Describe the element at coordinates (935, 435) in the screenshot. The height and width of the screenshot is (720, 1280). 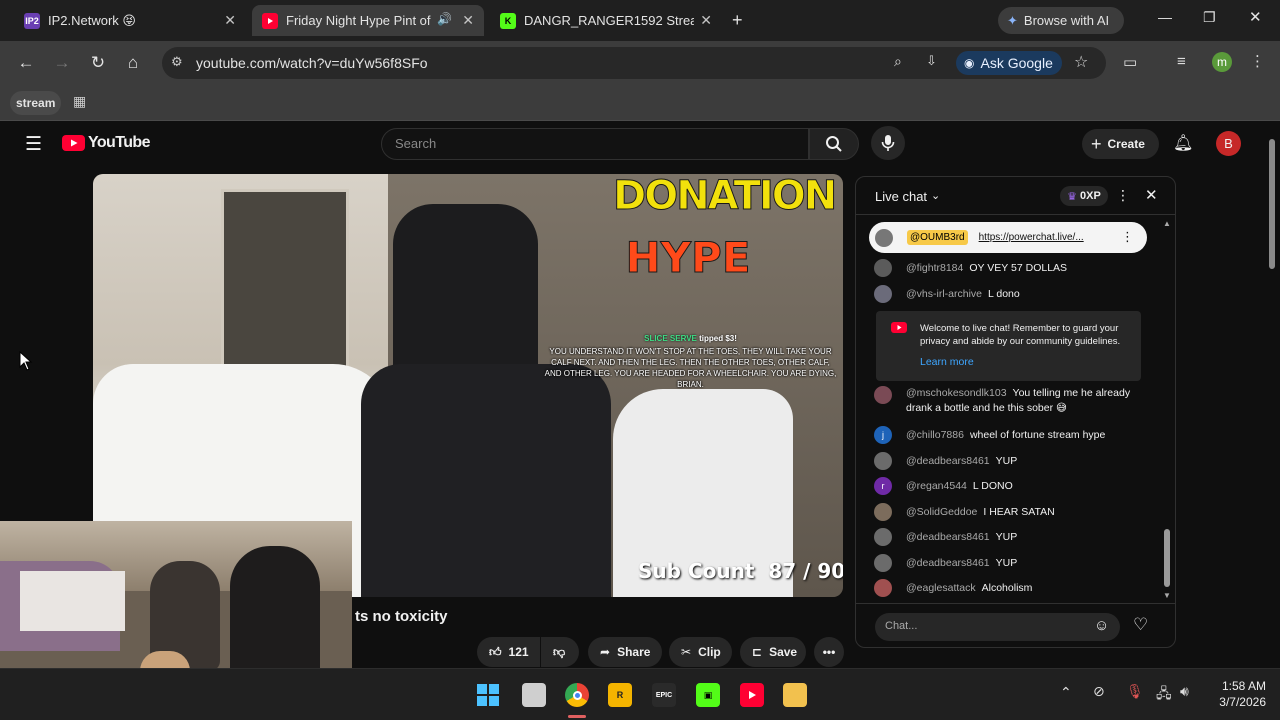
I see `chat-author: @chillo7886` at that location.